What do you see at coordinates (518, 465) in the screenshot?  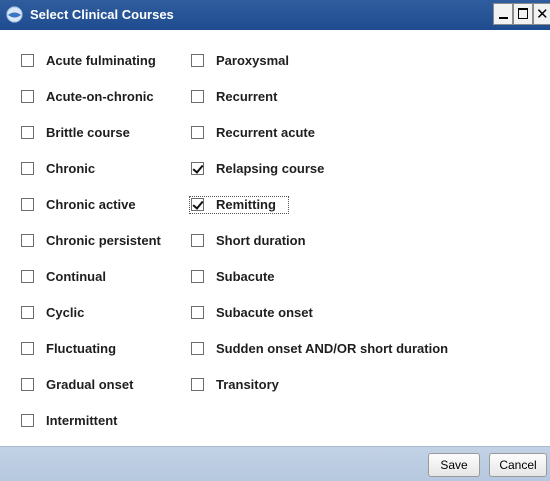 I see `cancel-button: Cancel` at bounding box center [518, 465].